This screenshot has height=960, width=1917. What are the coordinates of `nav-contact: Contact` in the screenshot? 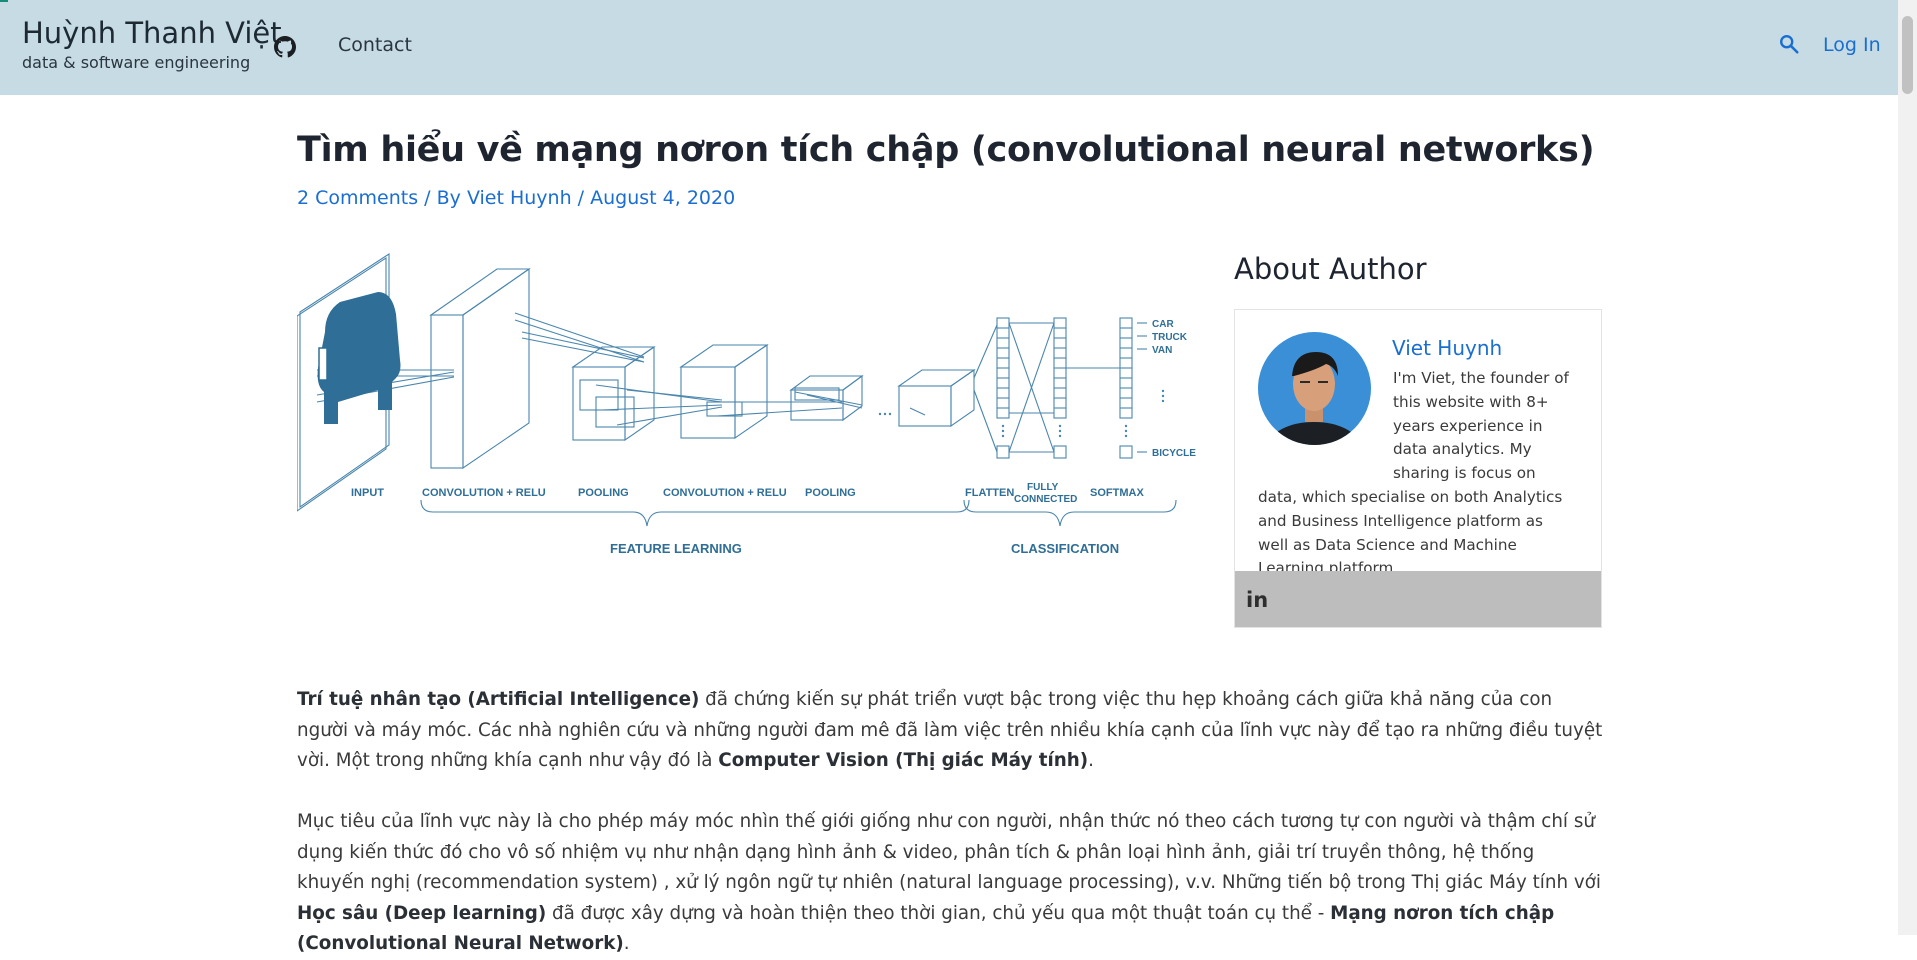 It's located at (375, 45).